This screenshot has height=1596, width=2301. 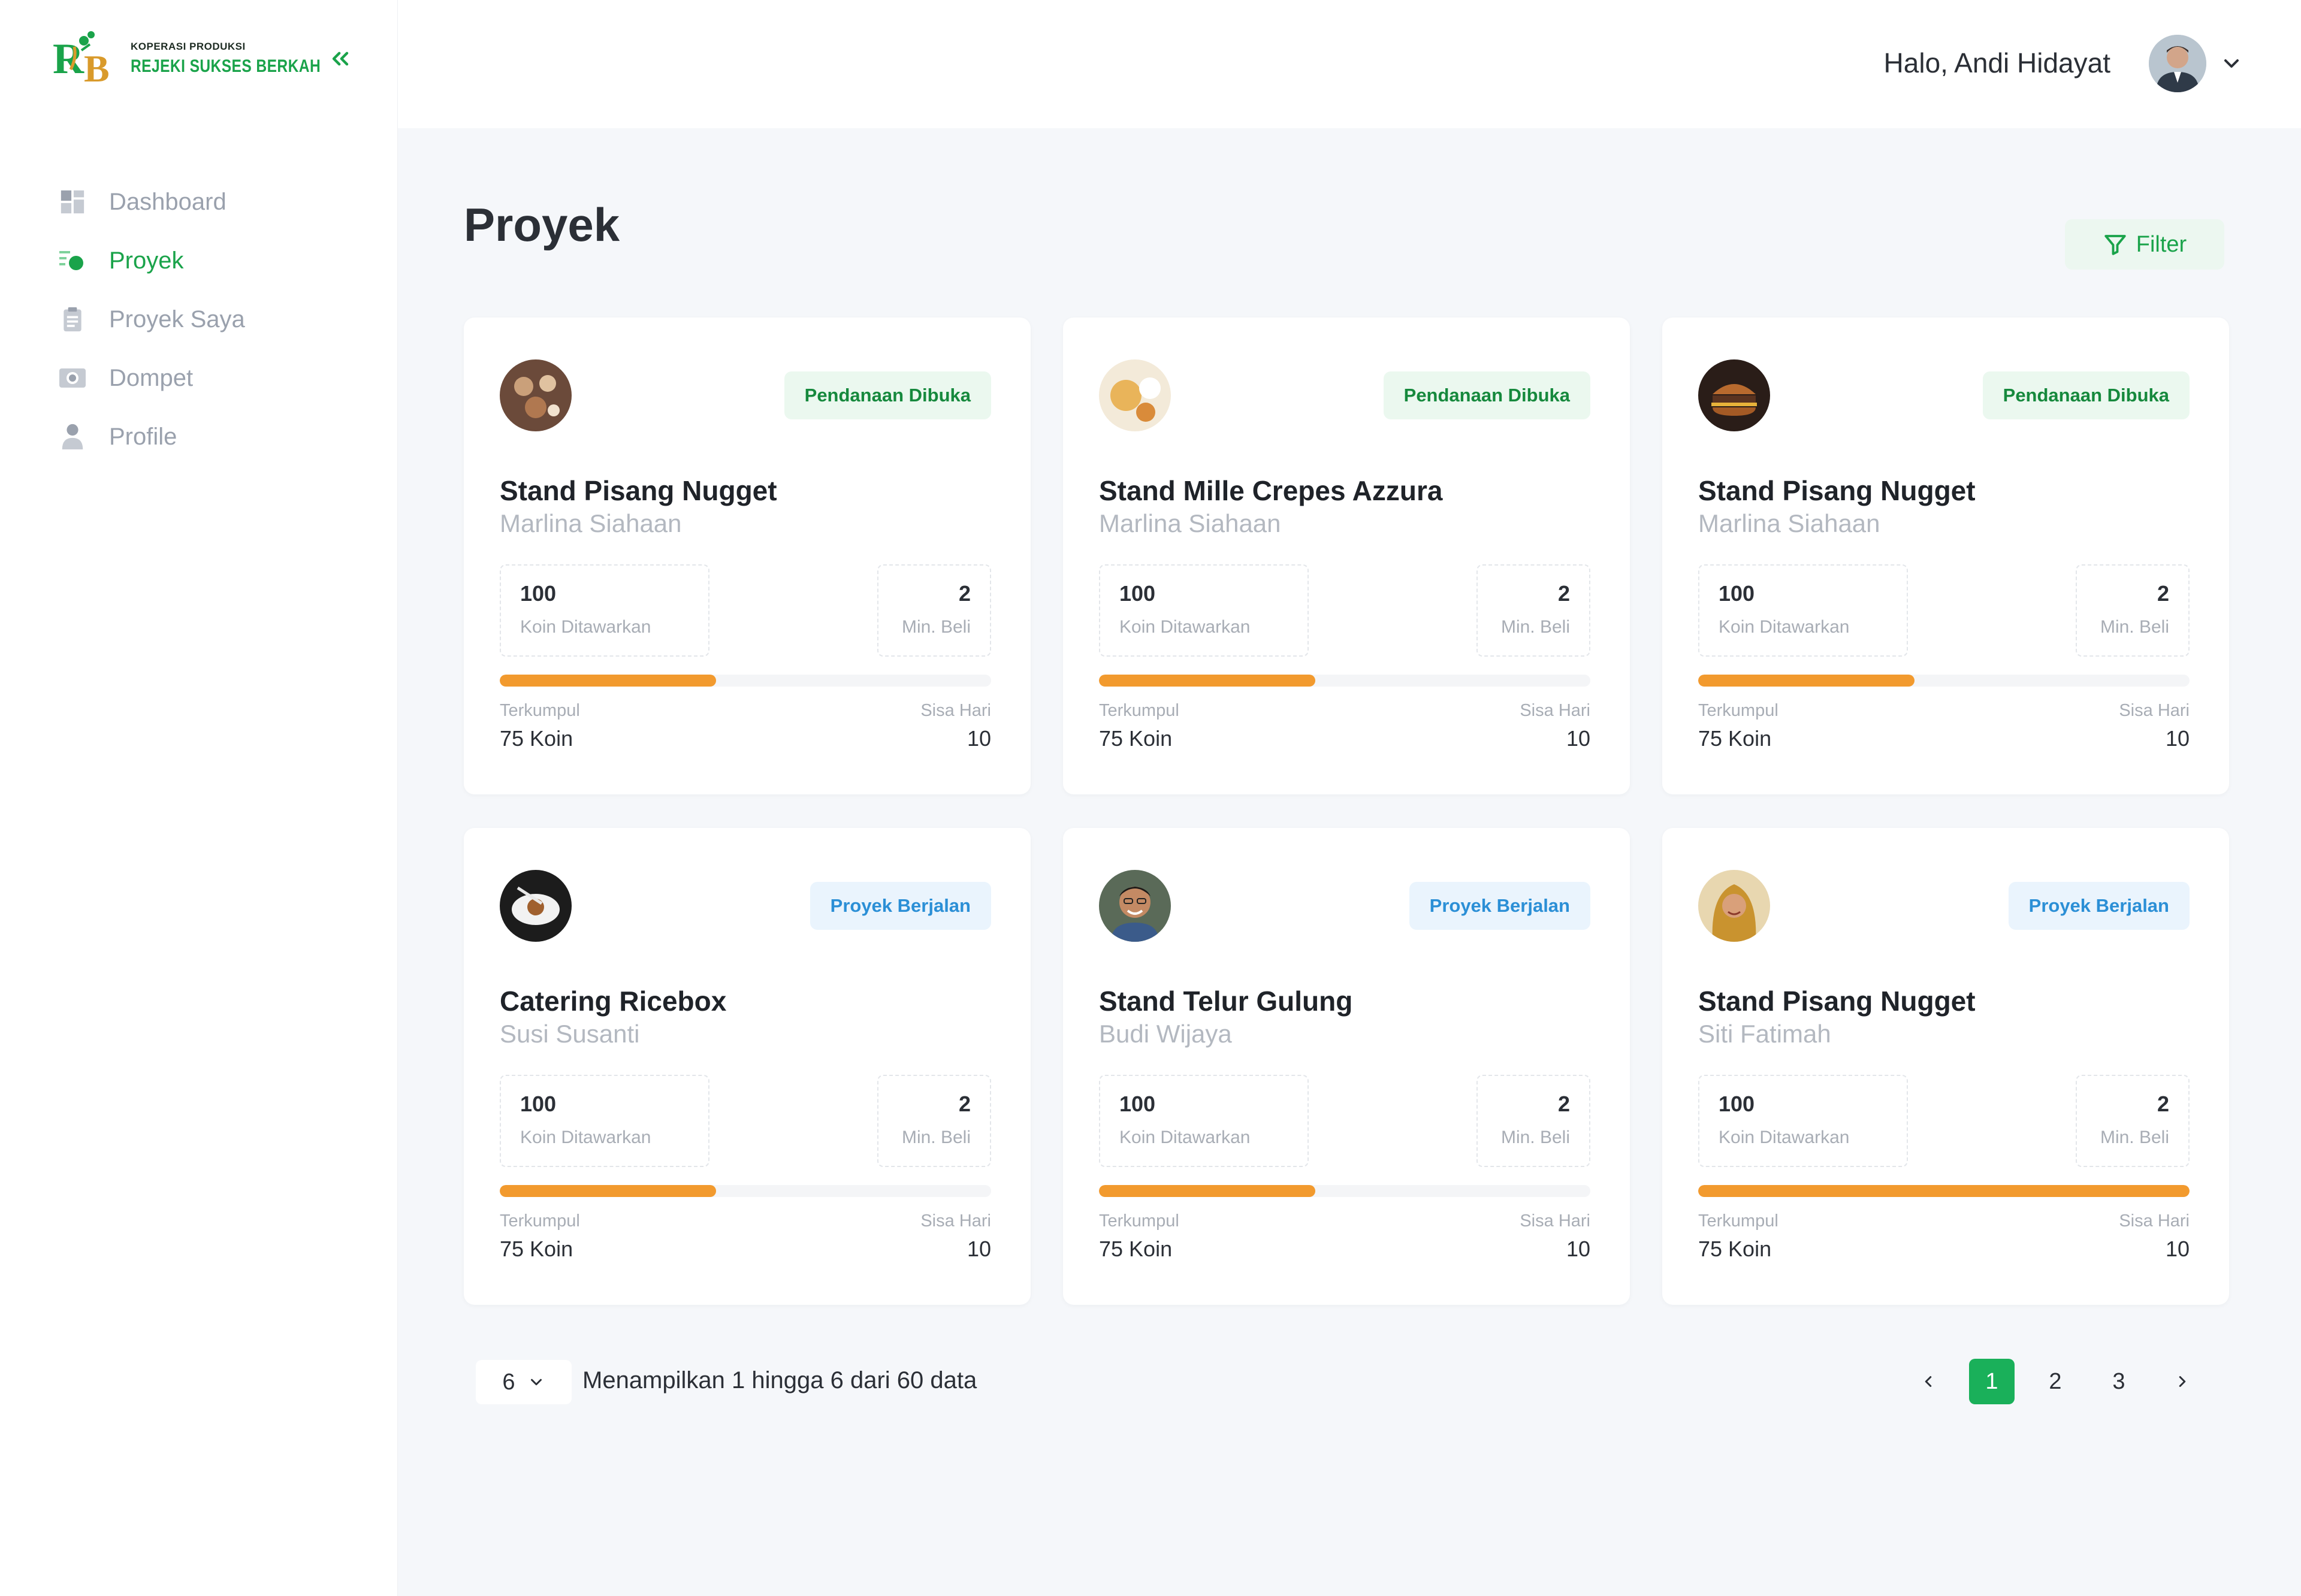 What do you see at coordinates (536, 1382) in the screenshot?
I see `chevron-down-icon` at bounding box center [536, 1382].